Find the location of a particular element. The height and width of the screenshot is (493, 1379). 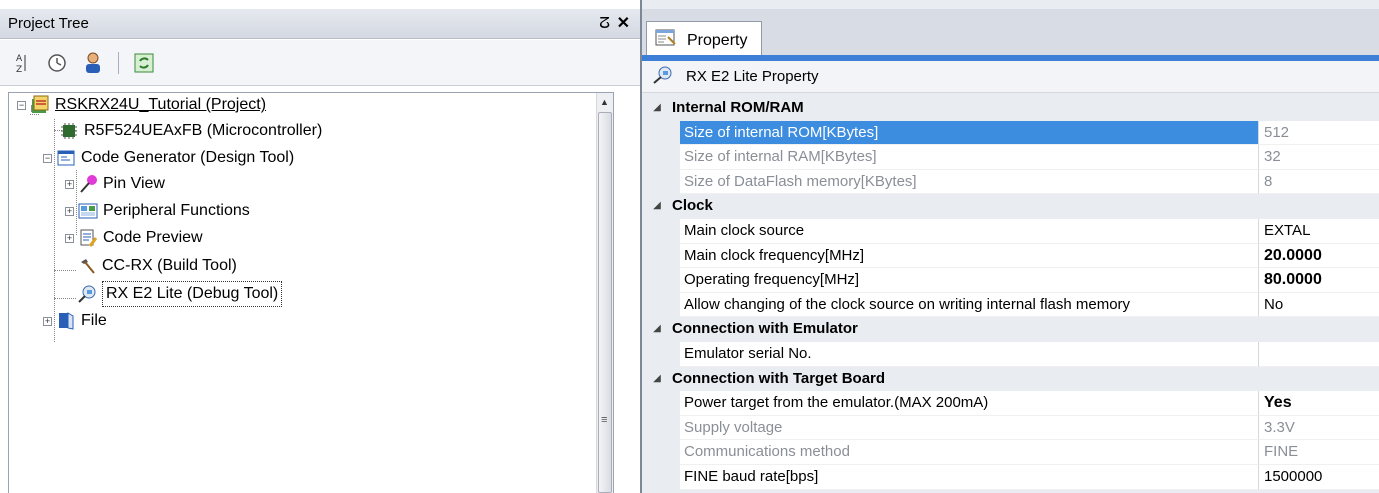

property-value: 8 is located at coordinates (1319, 182).